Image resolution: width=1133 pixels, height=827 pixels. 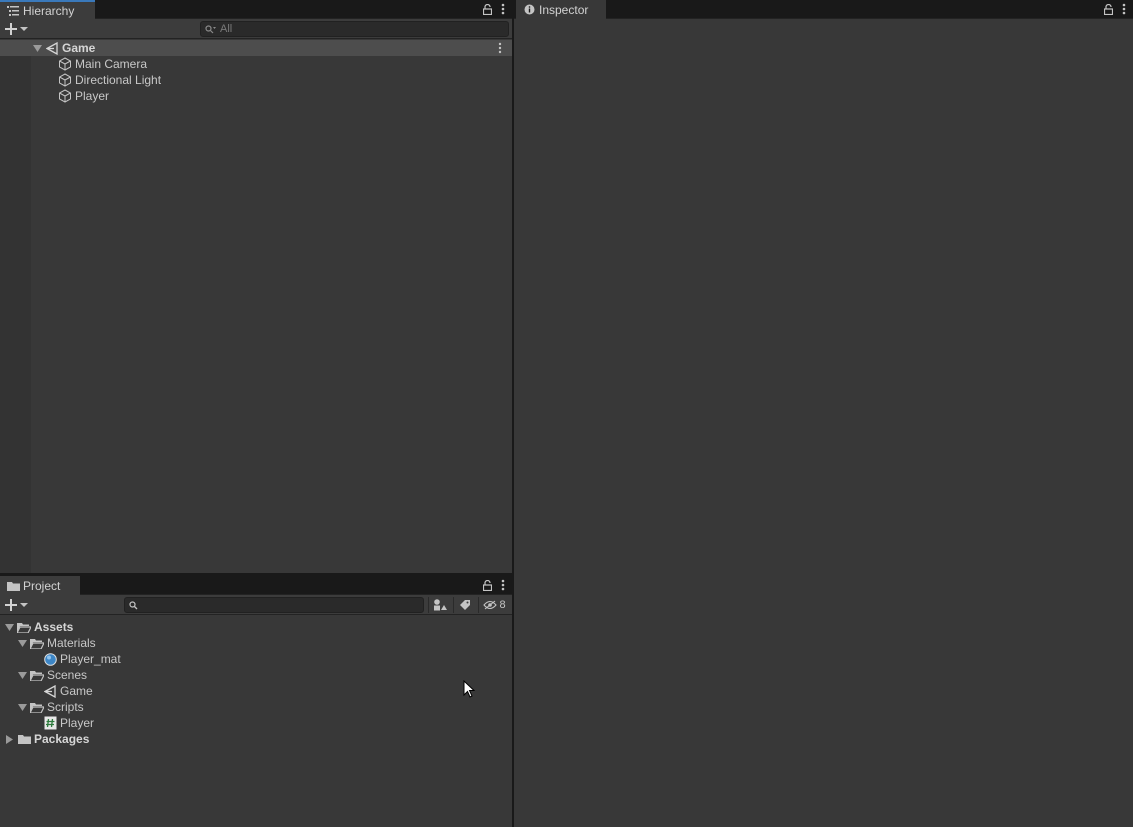 What do you see at coordinates (65, 707) in the screenshot?
I see `tree-item-label: Scripts` at bounding box center [65, 707].